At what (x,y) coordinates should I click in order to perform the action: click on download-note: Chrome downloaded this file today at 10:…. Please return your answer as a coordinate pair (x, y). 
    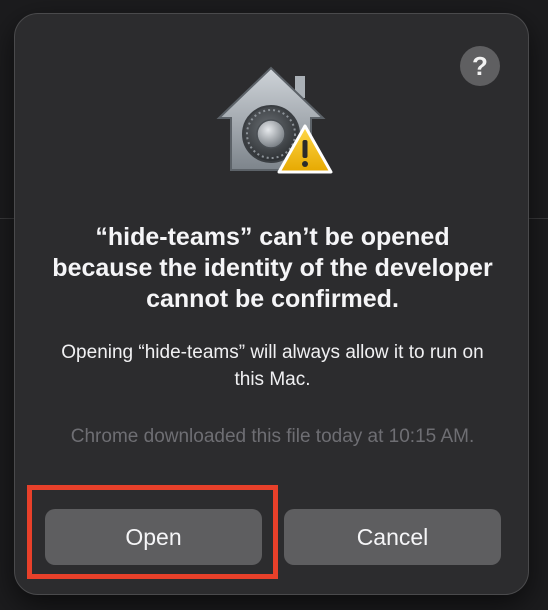
    Looking at the image, I should click on (272, 436).